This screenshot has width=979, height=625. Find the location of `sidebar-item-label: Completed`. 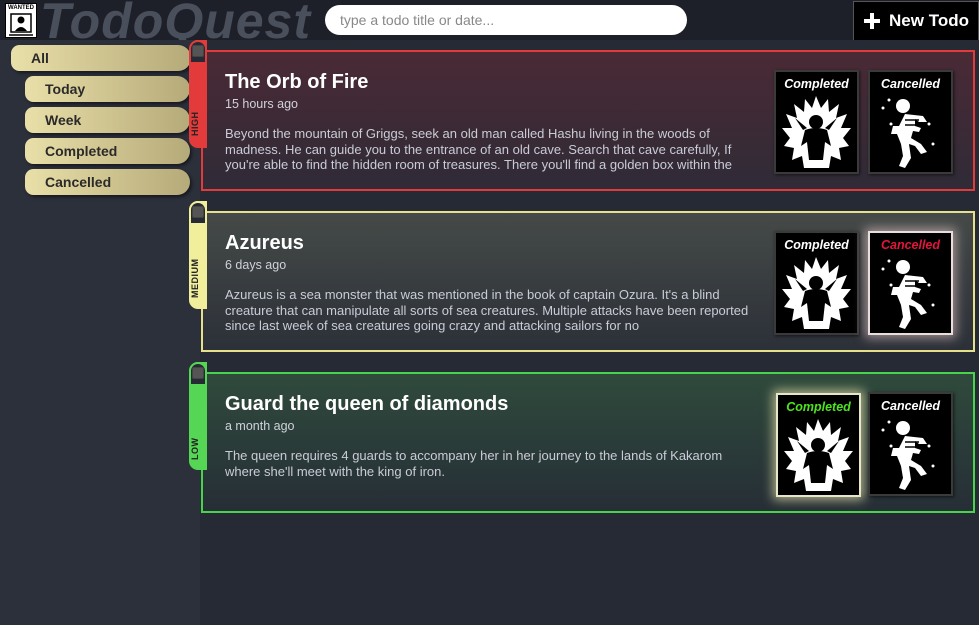

sidebar-item-label: Completed is located at coordinates (81, 151).